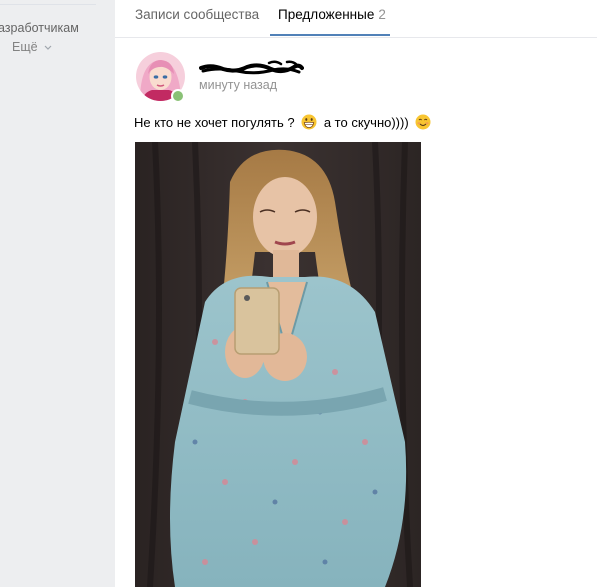  I want to click on tab-label: Записи сообщества, so click(197, 14).